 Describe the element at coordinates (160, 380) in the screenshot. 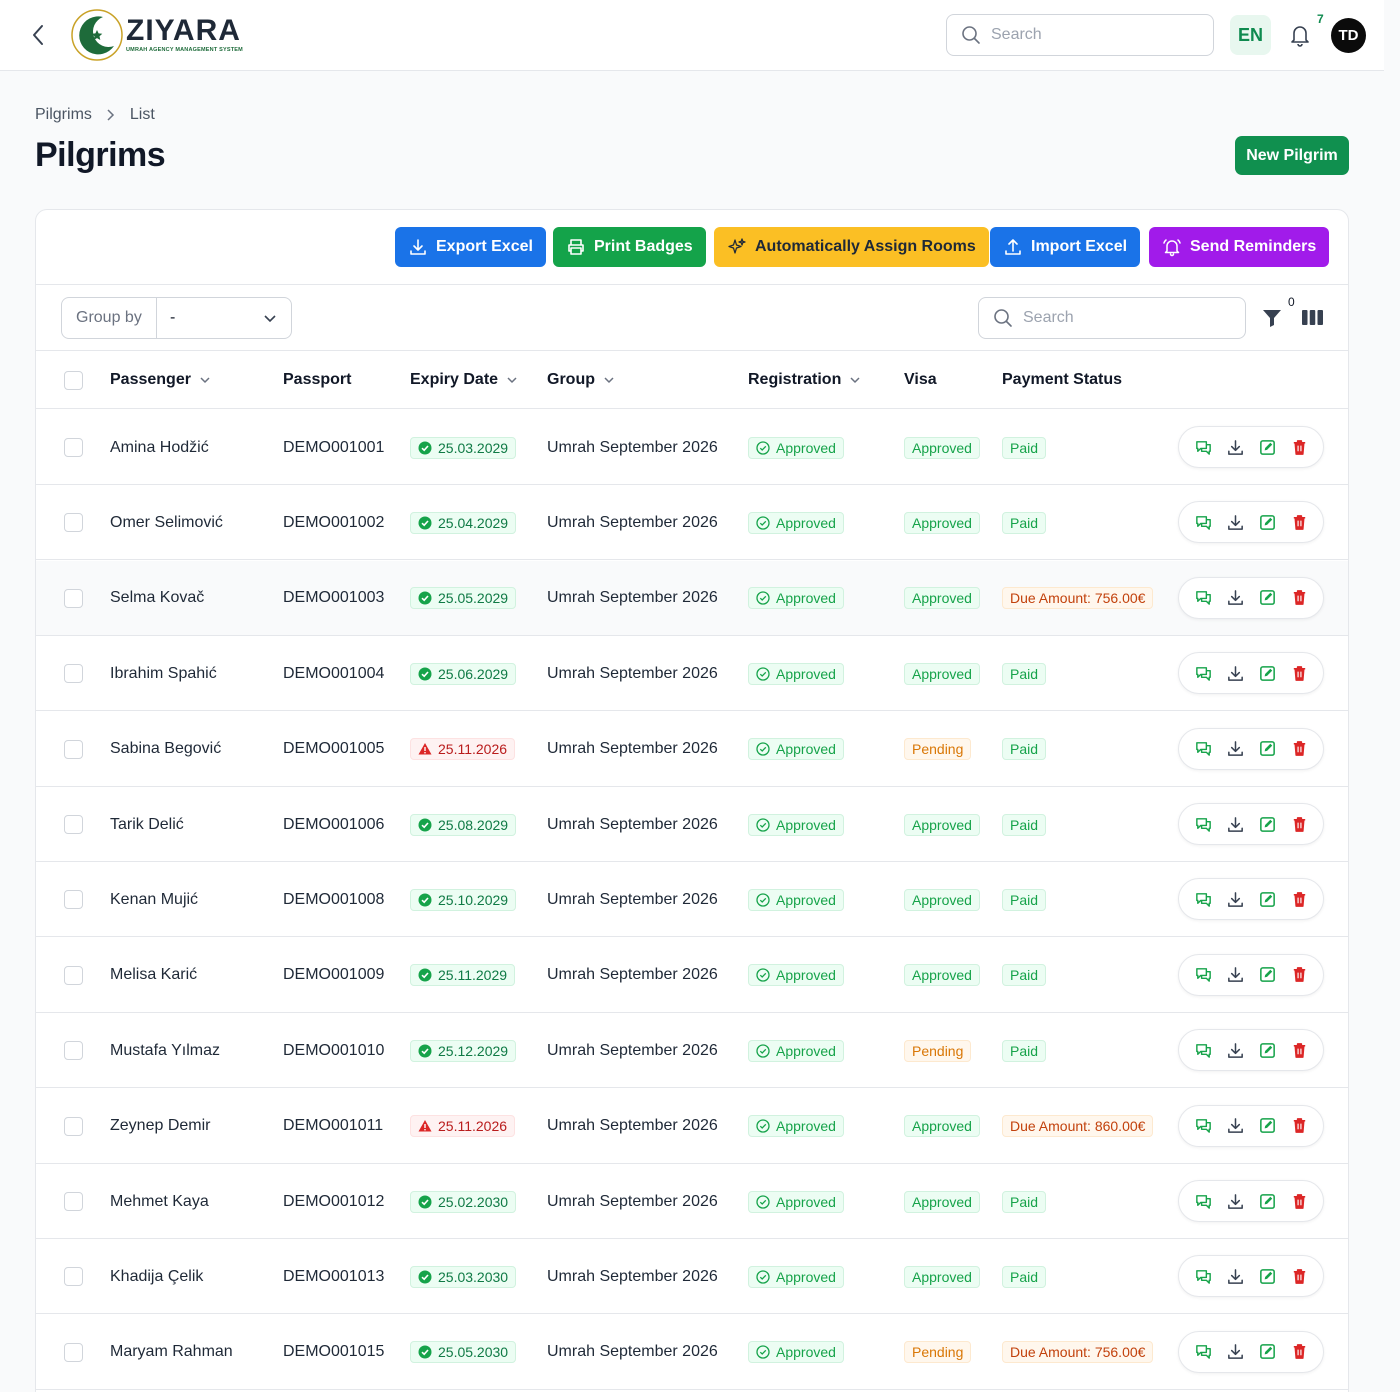

I see `column-passenger: Passenger` at that location.